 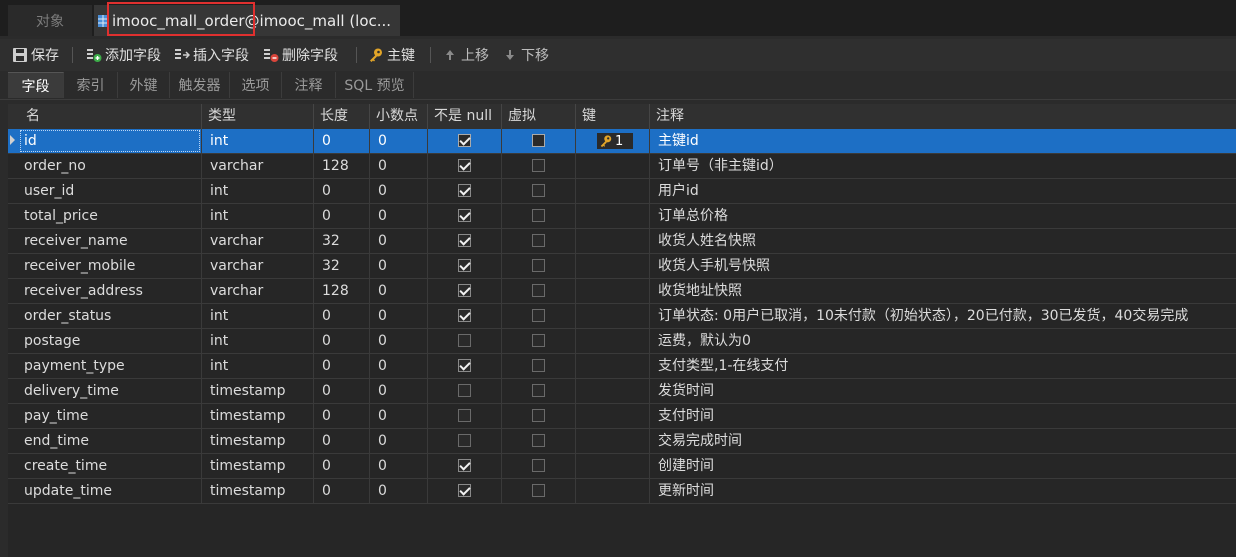 What do you see at coordinates (50, 20) in the screenshot?
I see `tab-objects: 对象` at bounding box center [50, 20].